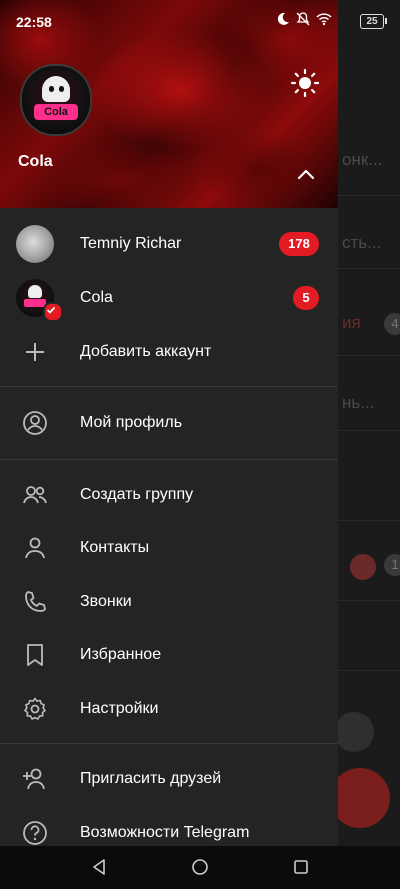 The width and height of the screenshot is (400, 889). What do you see at coordinates (35, 601) in the screenshot?
I see `phone-icon` at bounding box center [35, 601].